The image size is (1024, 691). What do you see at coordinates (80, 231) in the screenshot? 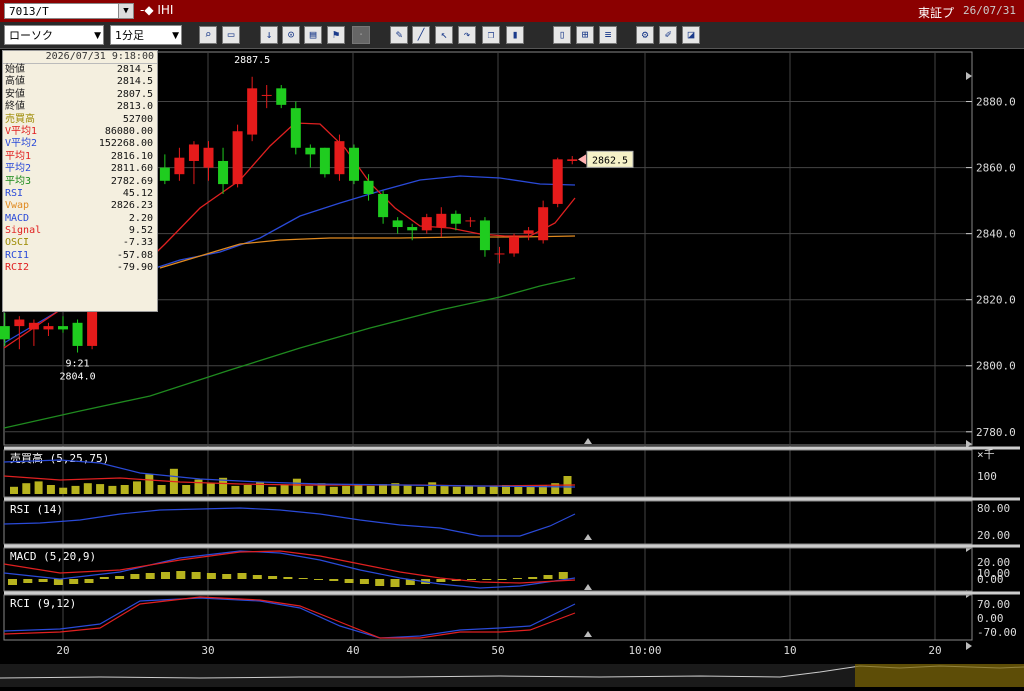
I see `info-row: Signal 9.52` at bounding box center [80, 231].